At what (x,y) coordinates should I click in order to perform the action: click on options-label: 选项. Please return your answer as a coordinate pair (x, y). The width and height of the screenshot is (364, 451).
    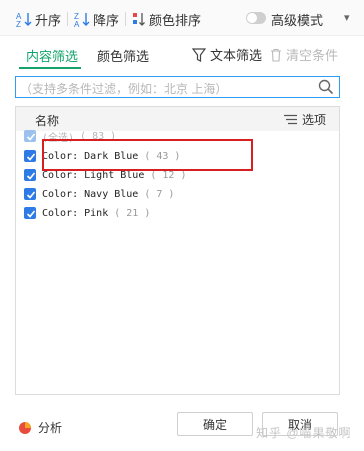
    Looking at the image, I should click on (314, 120).